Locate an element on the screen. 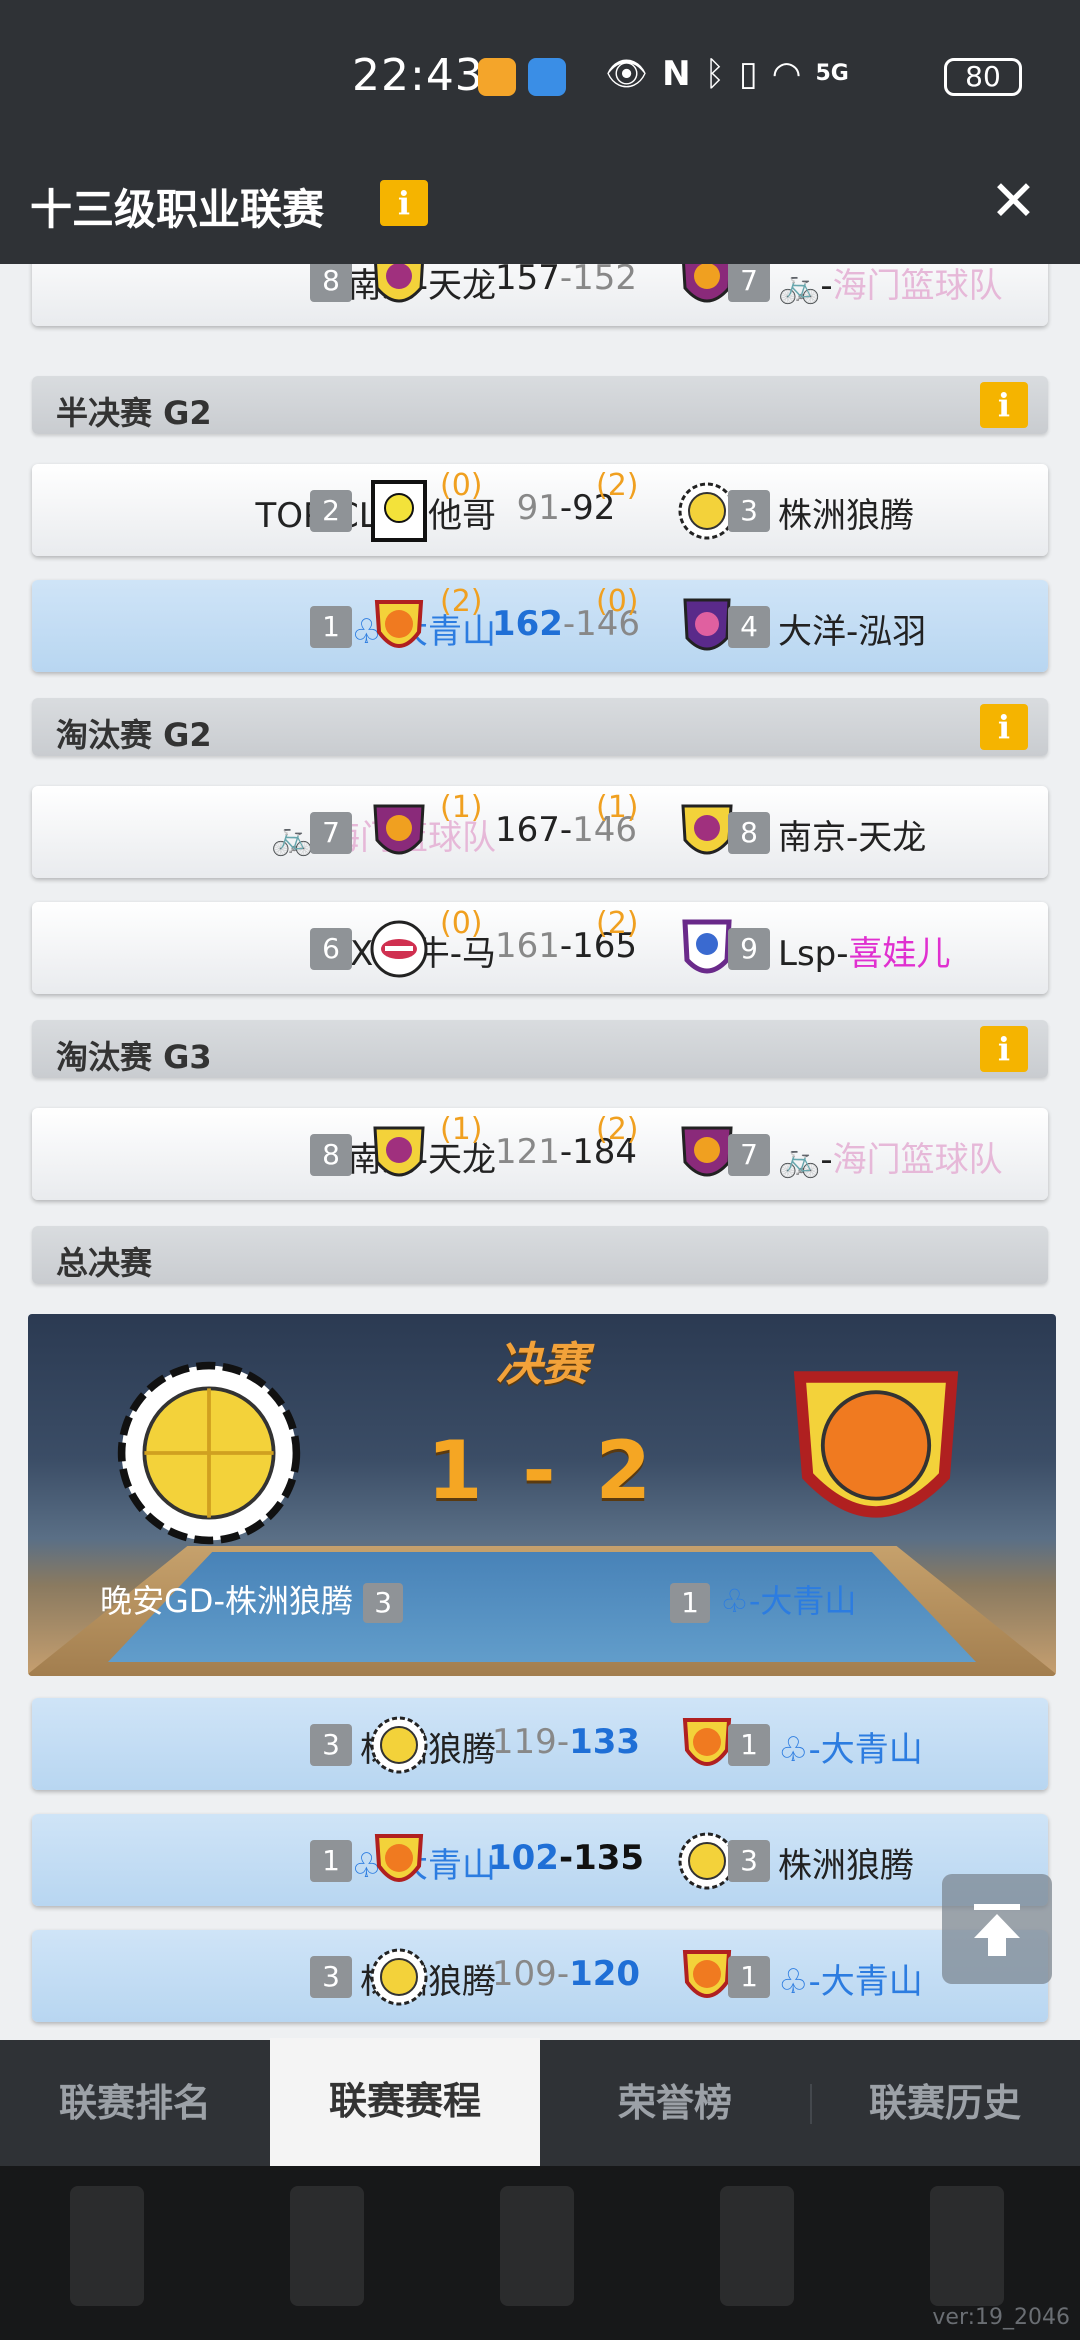 The image size is (1080, 2340). match-row: 株洲狼腾 3 119-133 1 ♧-大青山 is located at coordinates (540, 1744).